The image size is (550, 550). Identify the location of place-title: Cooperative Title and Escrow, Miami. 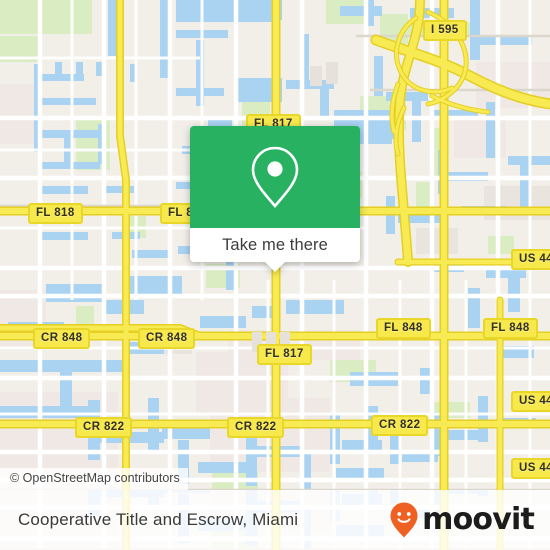
(158, 519).